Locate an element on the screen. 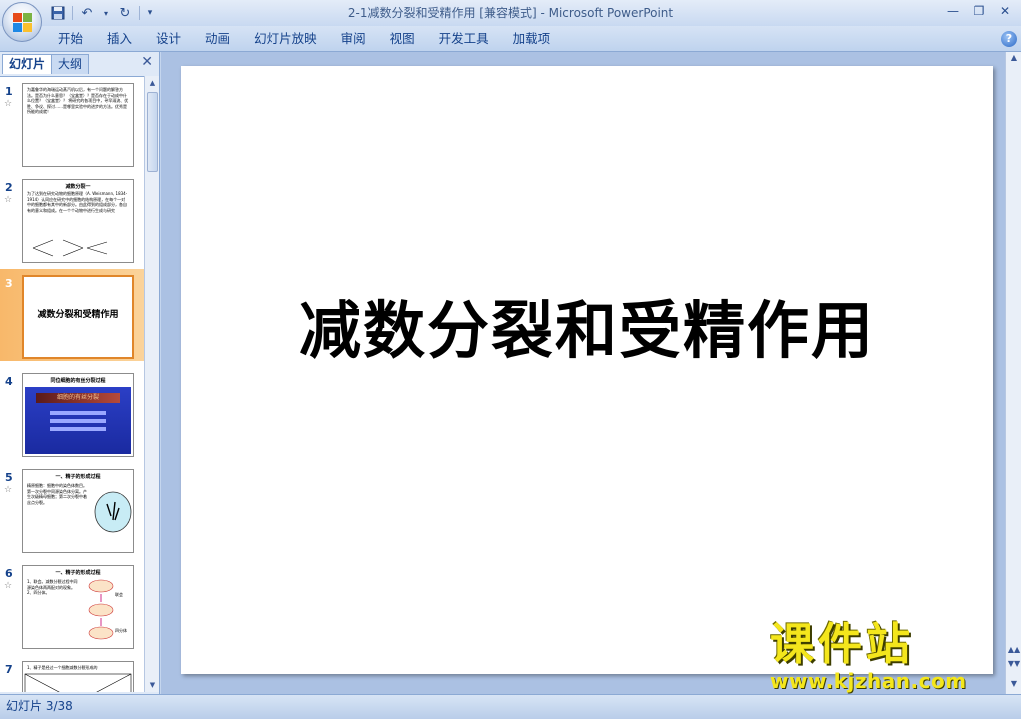  thumbnail-heading: 同位细胞的有丝分裂过程 is located at coordinates (78, 381).